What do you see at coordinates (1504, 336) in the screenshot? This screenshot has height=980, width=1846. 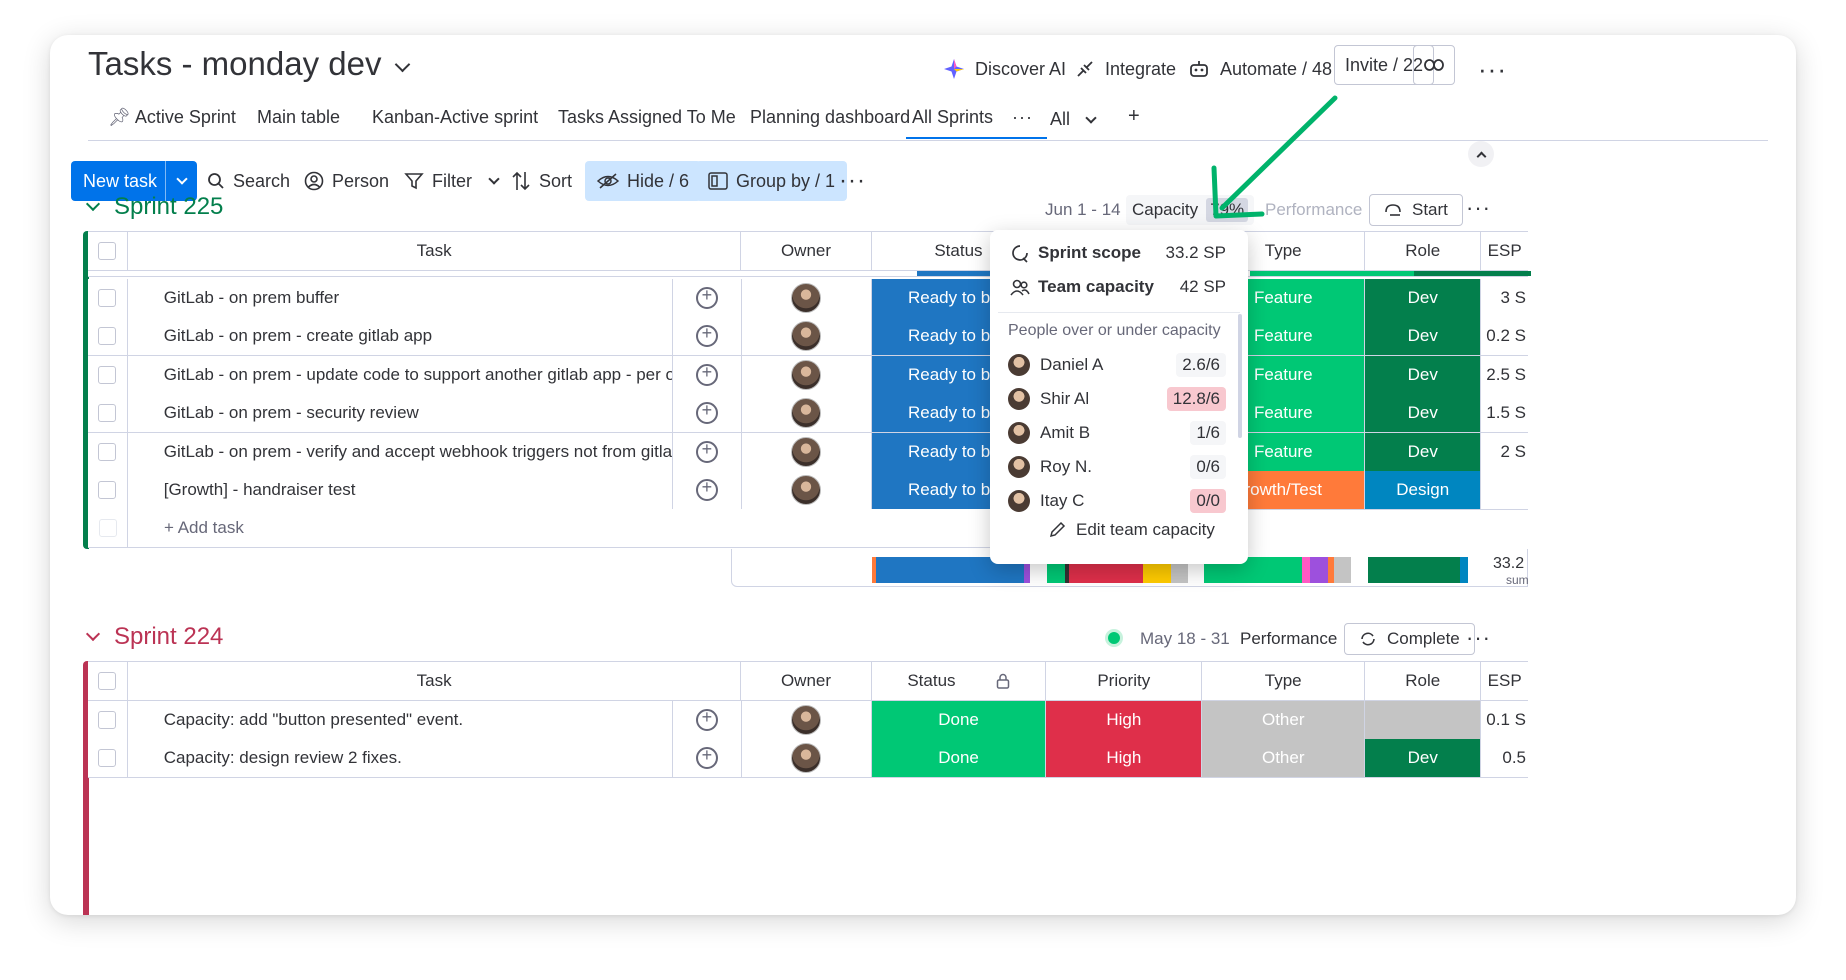 I see `esp-cell: 0.2 S` at bounding box center [1504, 336].